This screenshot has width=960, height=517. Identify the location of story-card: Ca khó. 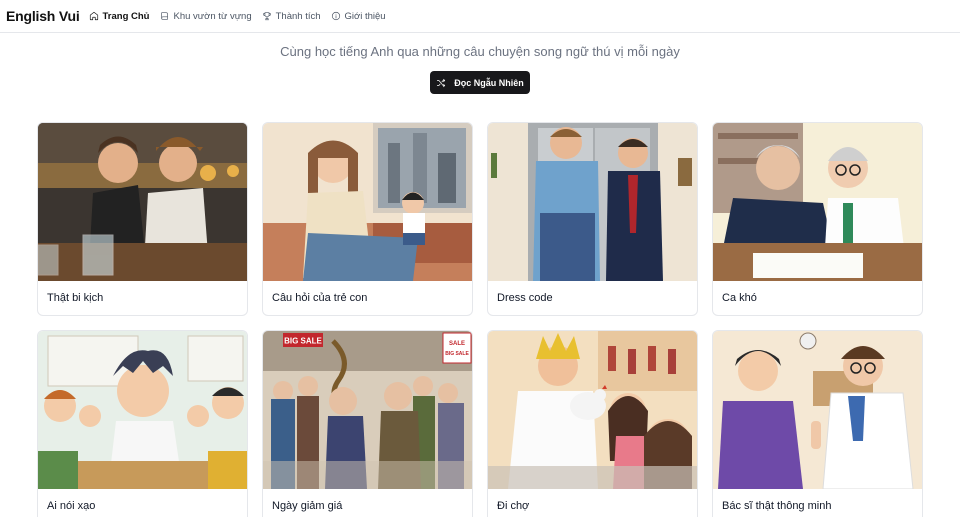
(817, 219).